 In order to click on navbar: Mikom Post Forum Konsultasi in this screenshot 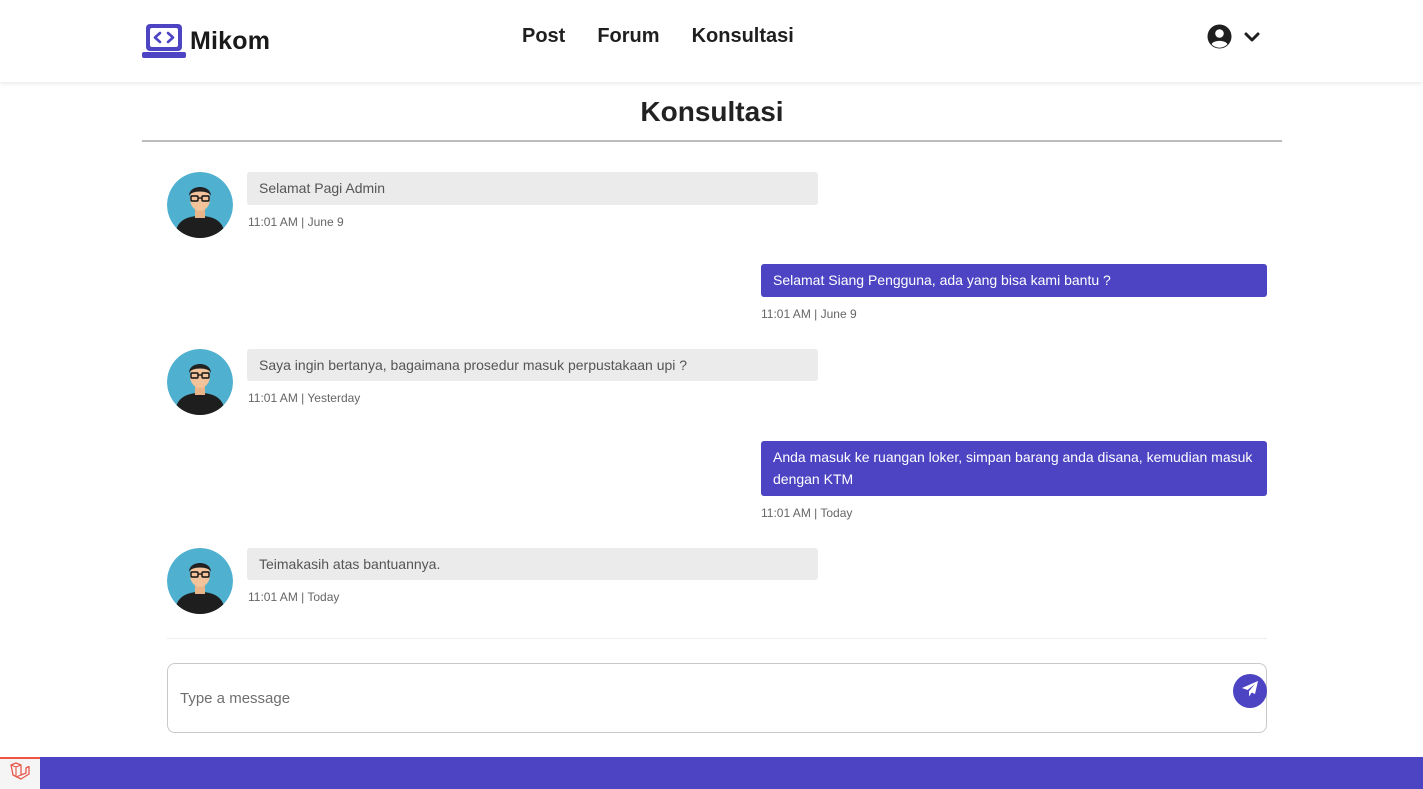, I will do `click(711, 41)`.